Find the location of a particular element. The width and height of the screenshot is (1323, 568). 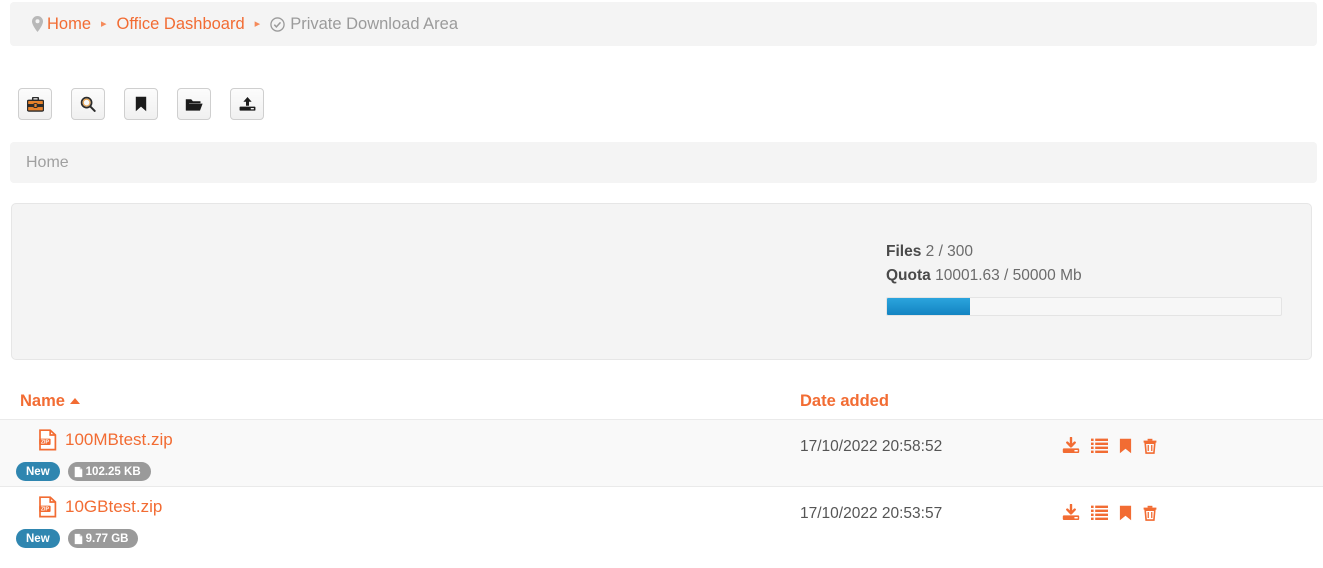

file-size-label: 9.77 GB is located at coordinates (107, 538).